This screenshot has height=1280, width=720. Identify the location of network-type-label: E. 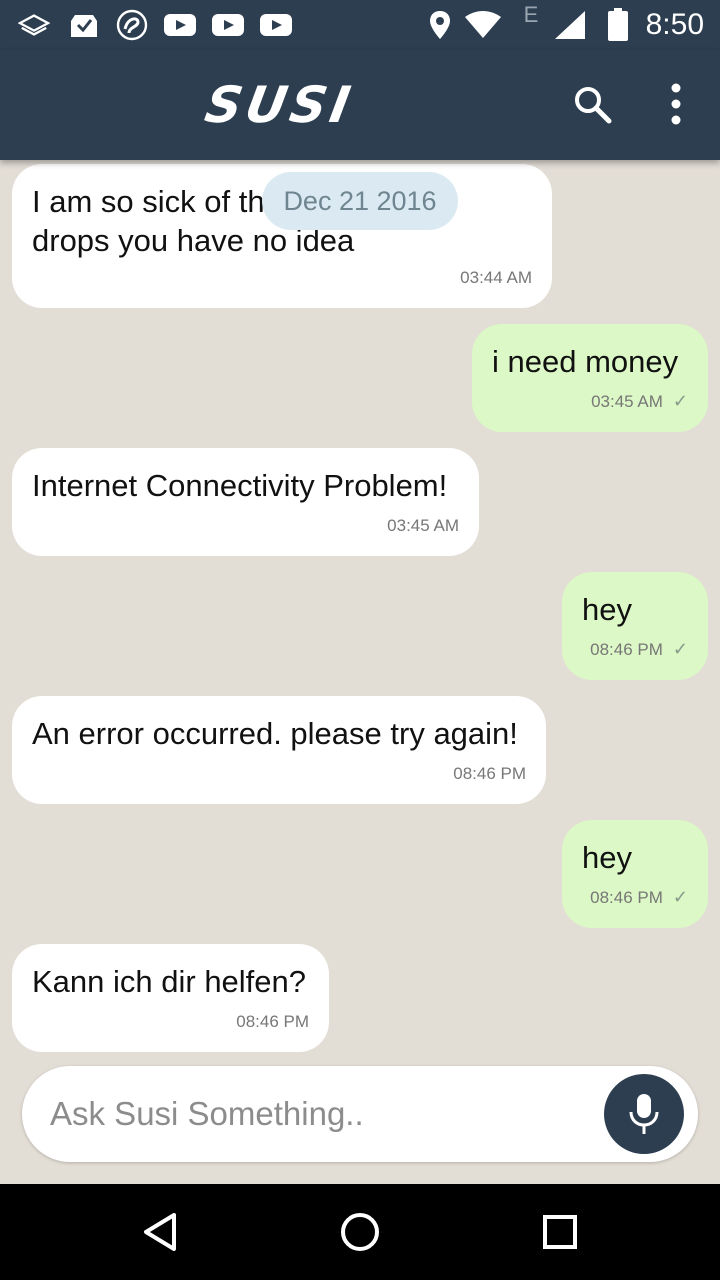
(531, 14).